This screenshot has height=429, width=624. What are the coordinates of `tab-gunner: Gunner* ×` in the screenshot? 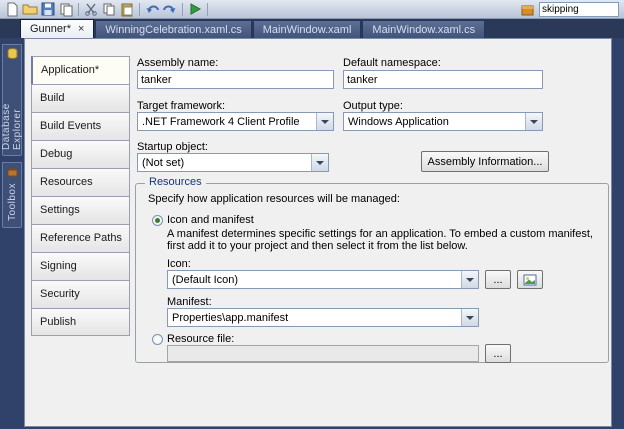 It's located at (57, 28).